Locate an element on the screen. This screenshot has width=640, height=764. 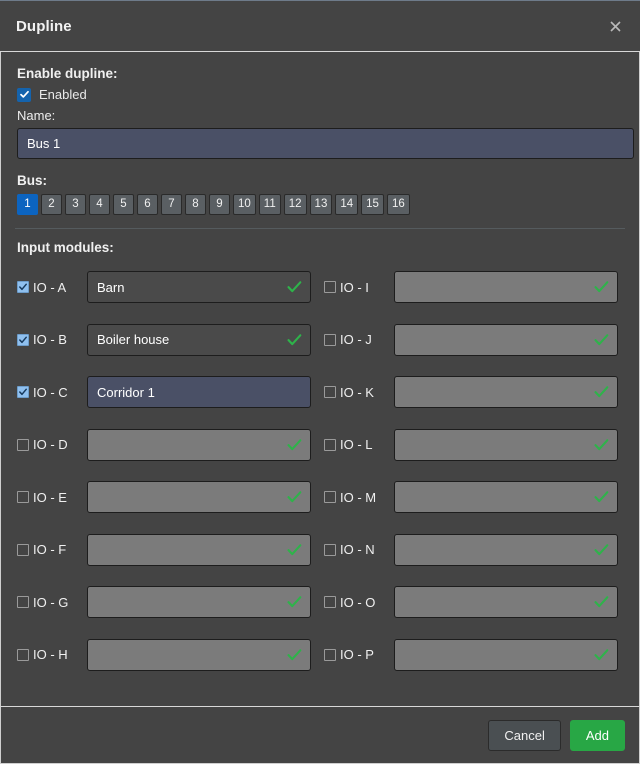
io-input-io-k is located at coordinates (506, 392).